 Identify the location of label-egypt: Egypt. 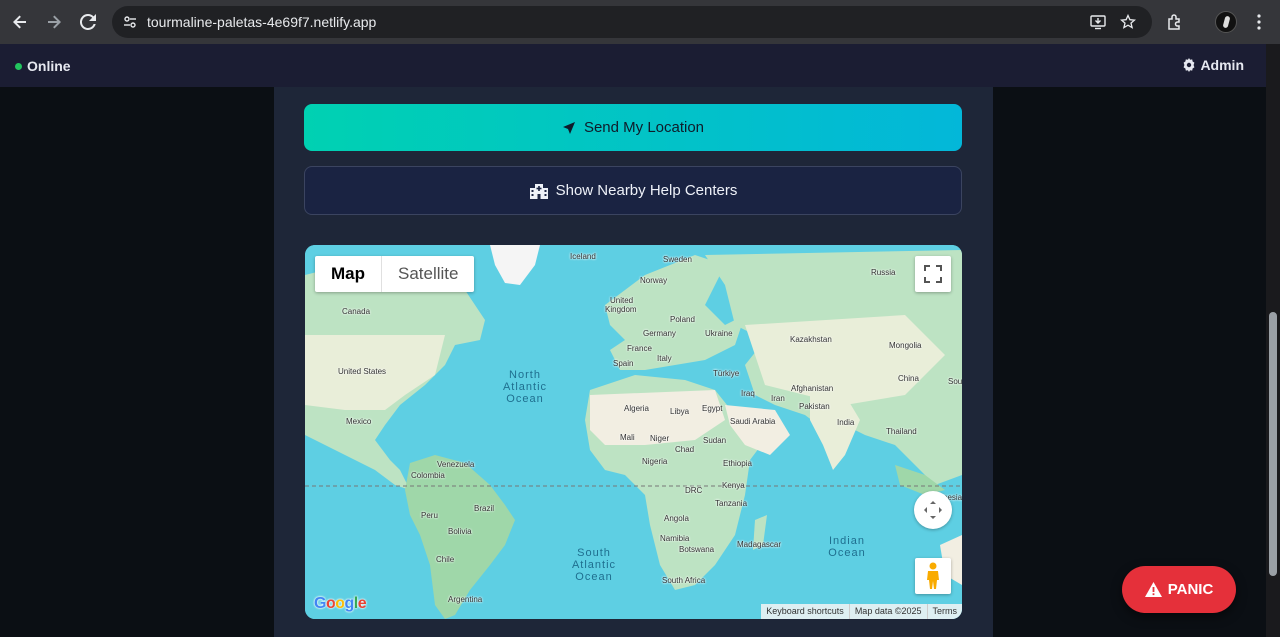
(712, 408).